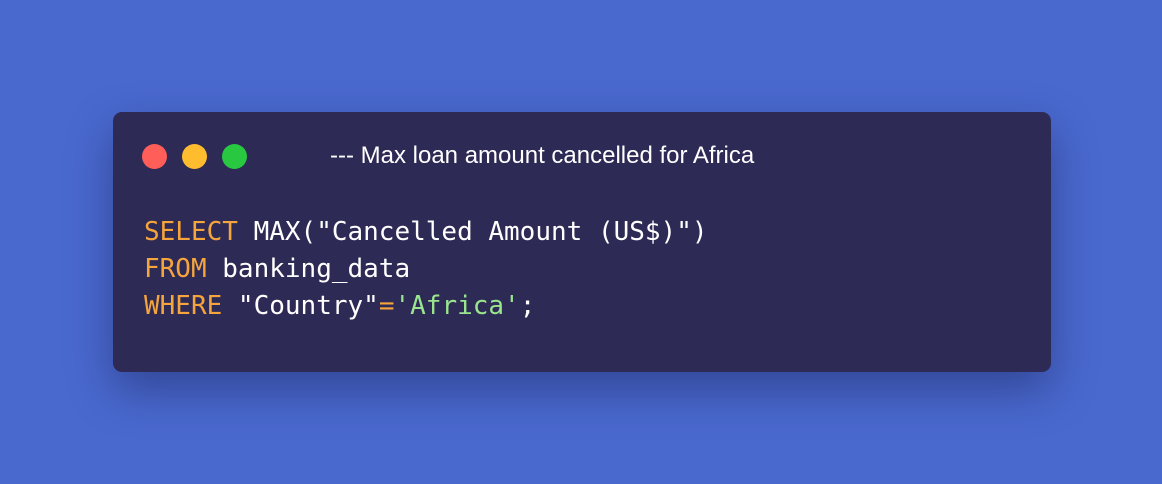 This screenshot has width=1162, height=484. What do you see at coordinates (386, 306) in the screenshot?
I see `equals-operator: =` at bounding box center [386, 306].